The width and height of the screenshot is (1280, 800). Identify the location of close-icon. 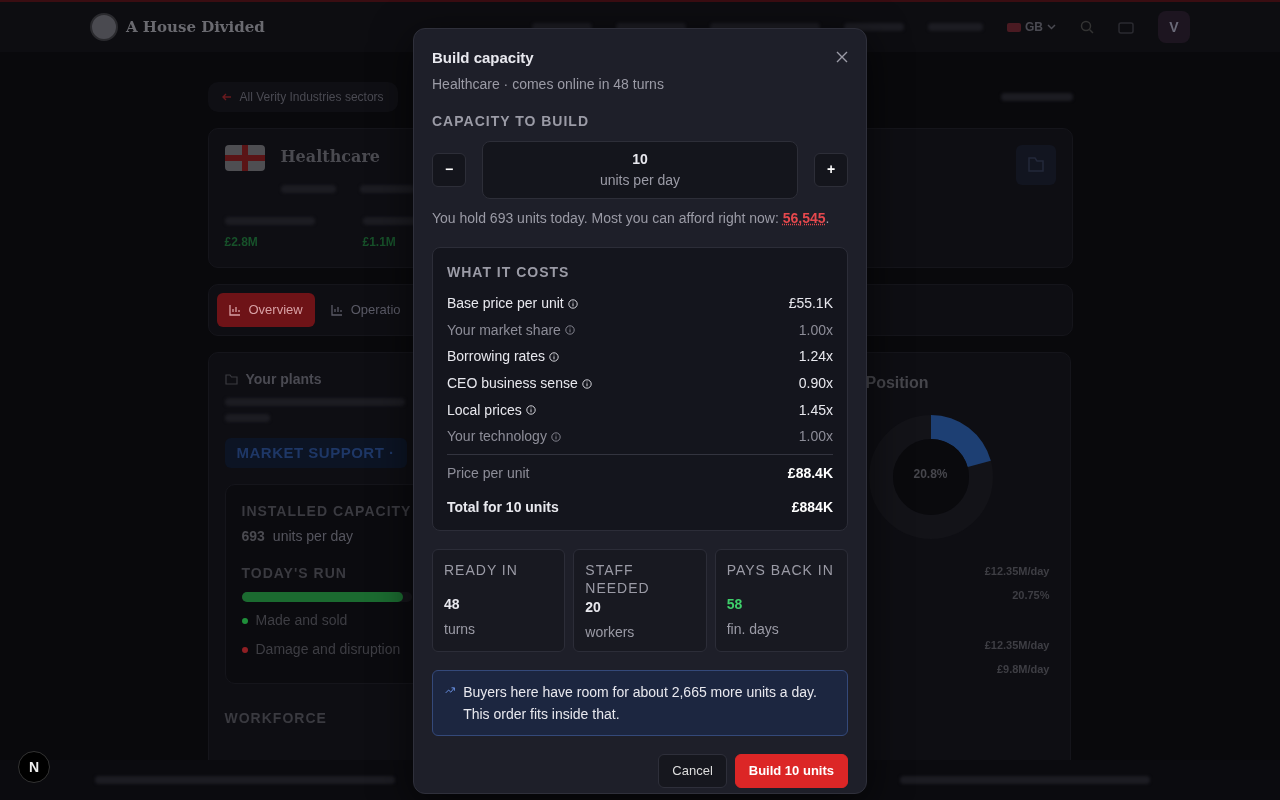
(842, 57).